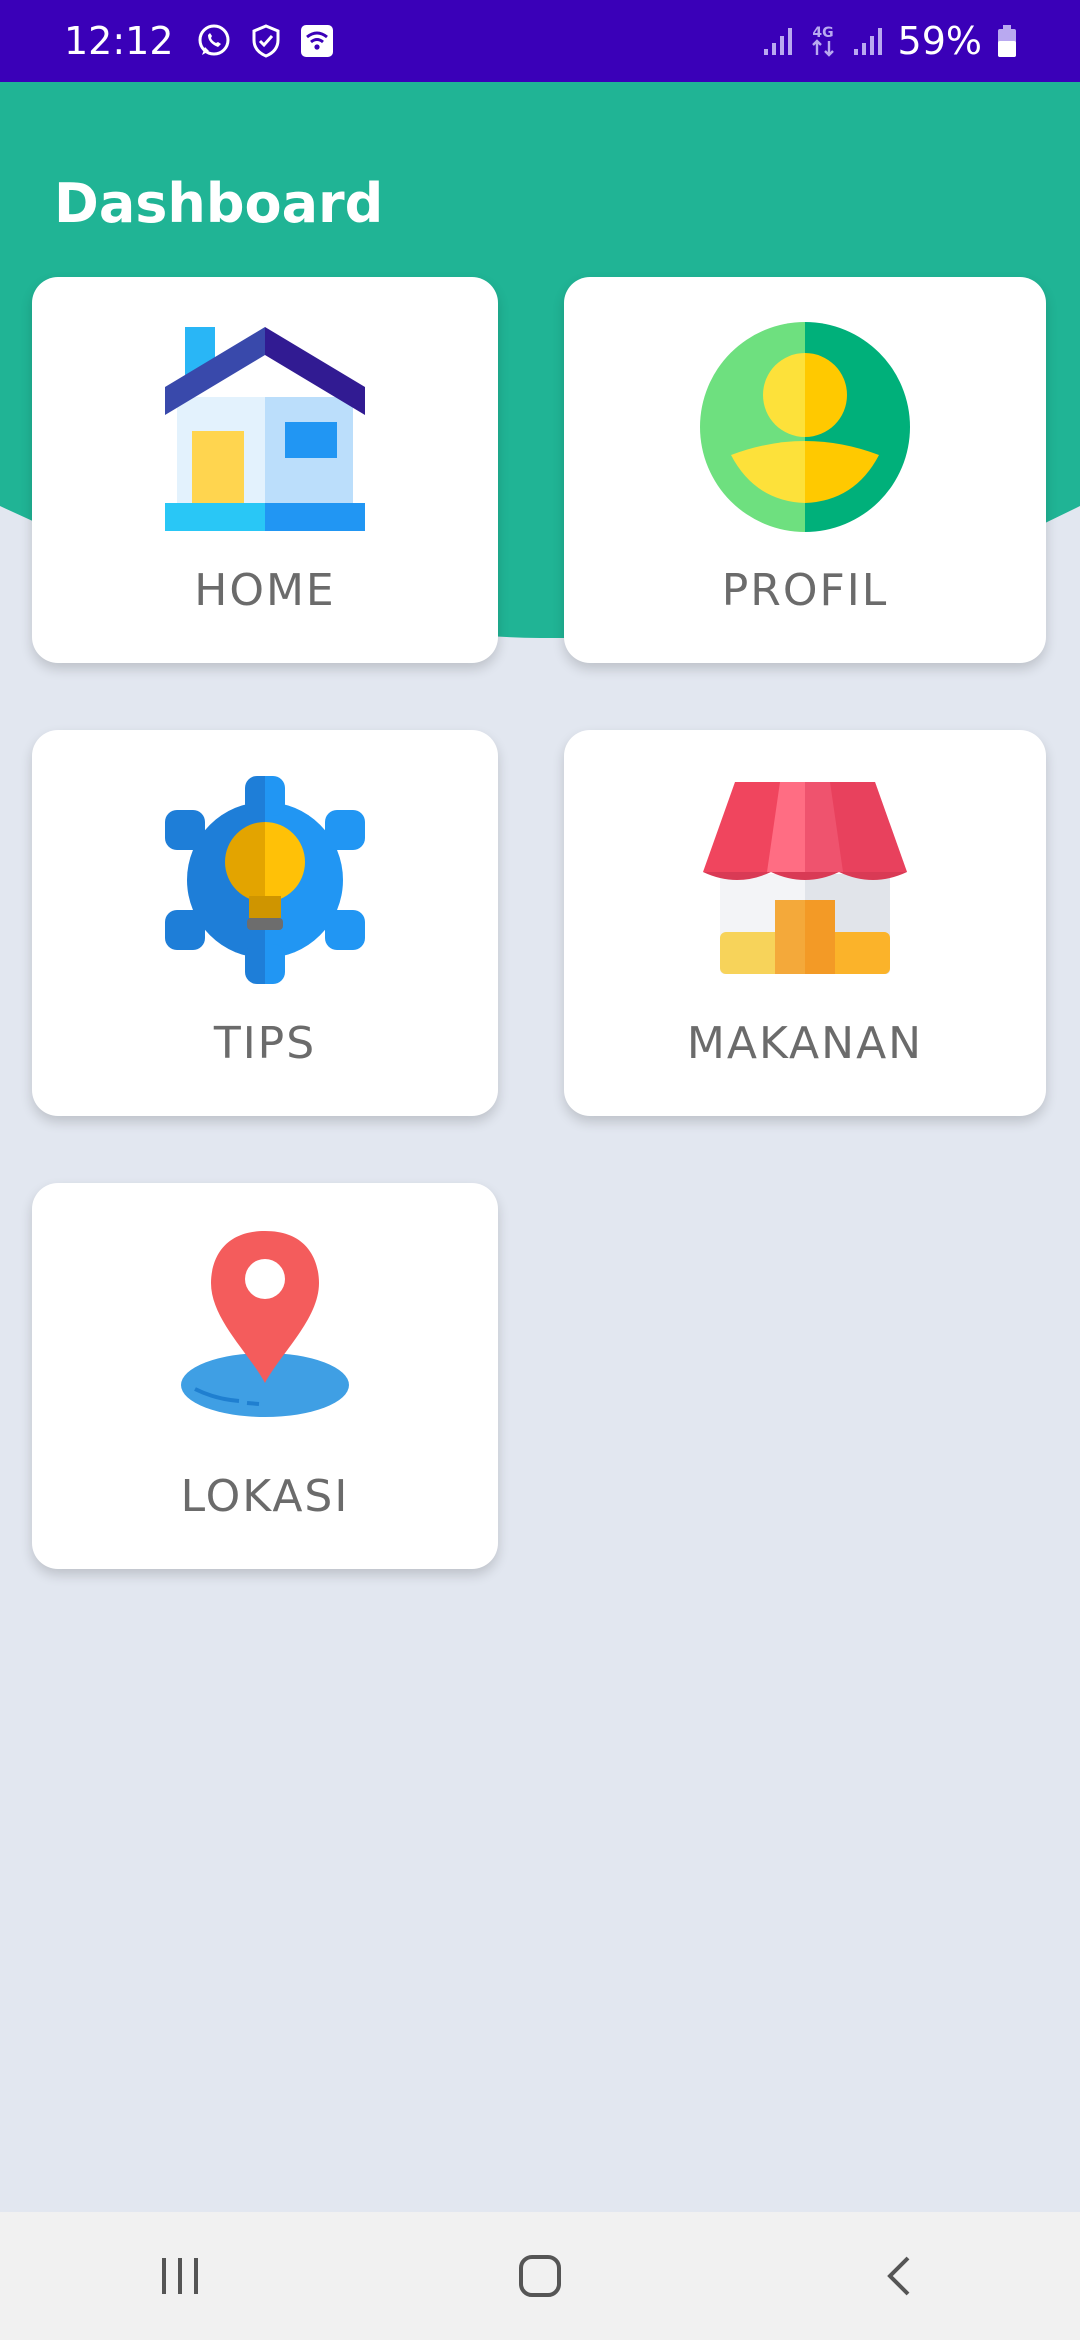  What do you see at coordinates (939, 41) in the screenshot?
I see `battery-percentage: 59%` at bounding box center [939, 41].